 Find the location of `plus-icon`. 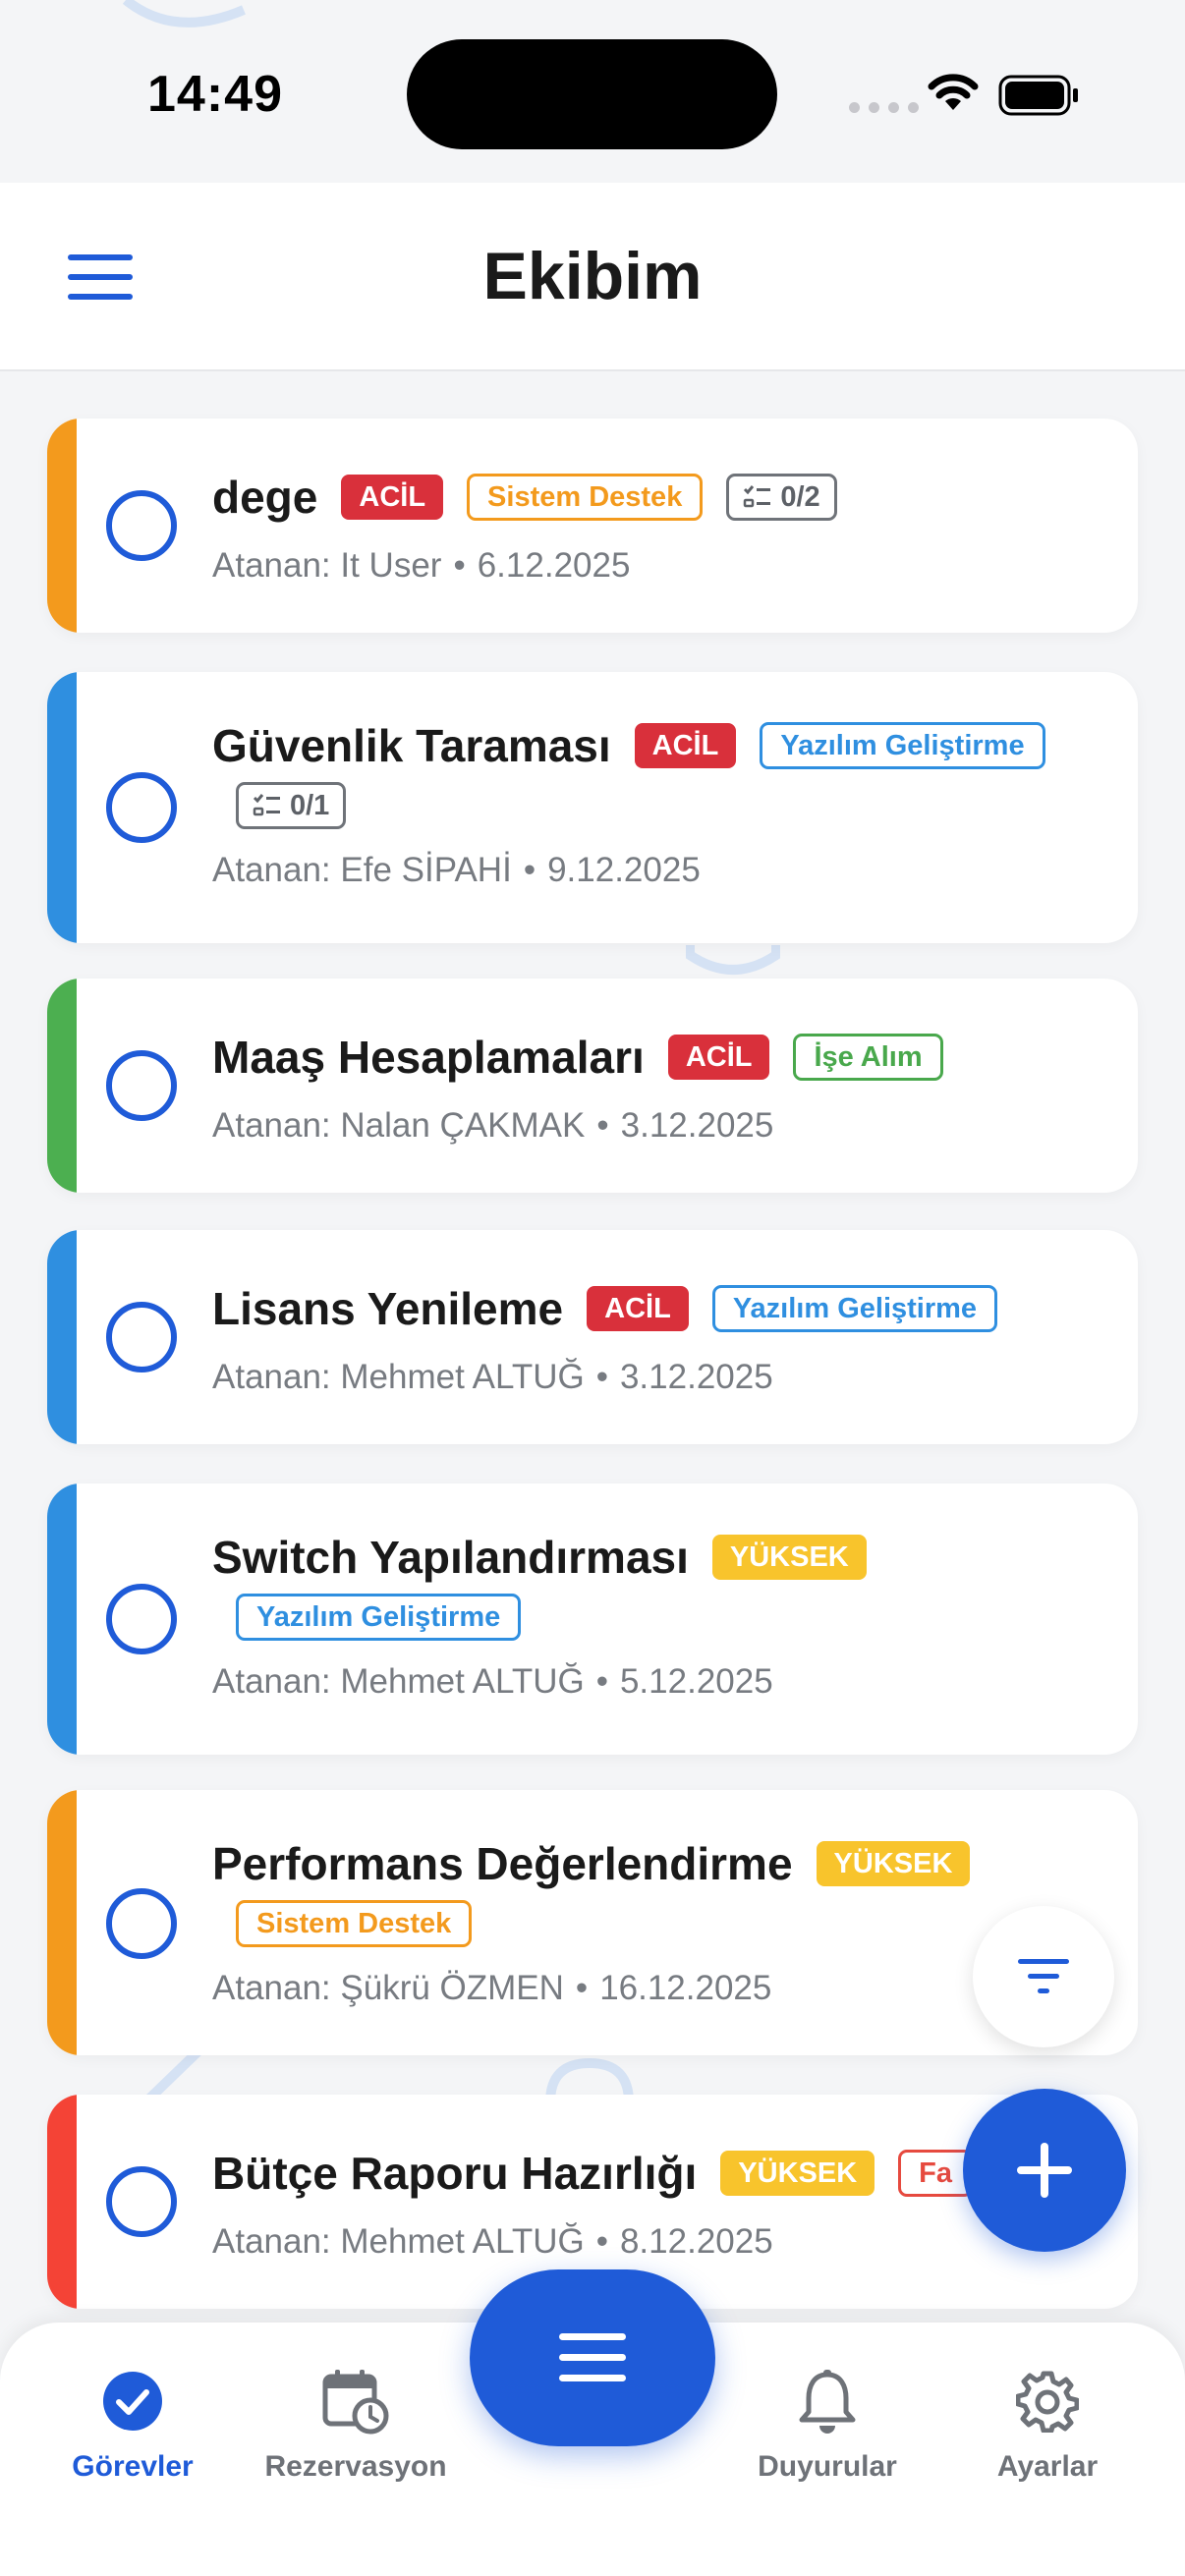

plus-icon is located at coordinates (1045, 2170).